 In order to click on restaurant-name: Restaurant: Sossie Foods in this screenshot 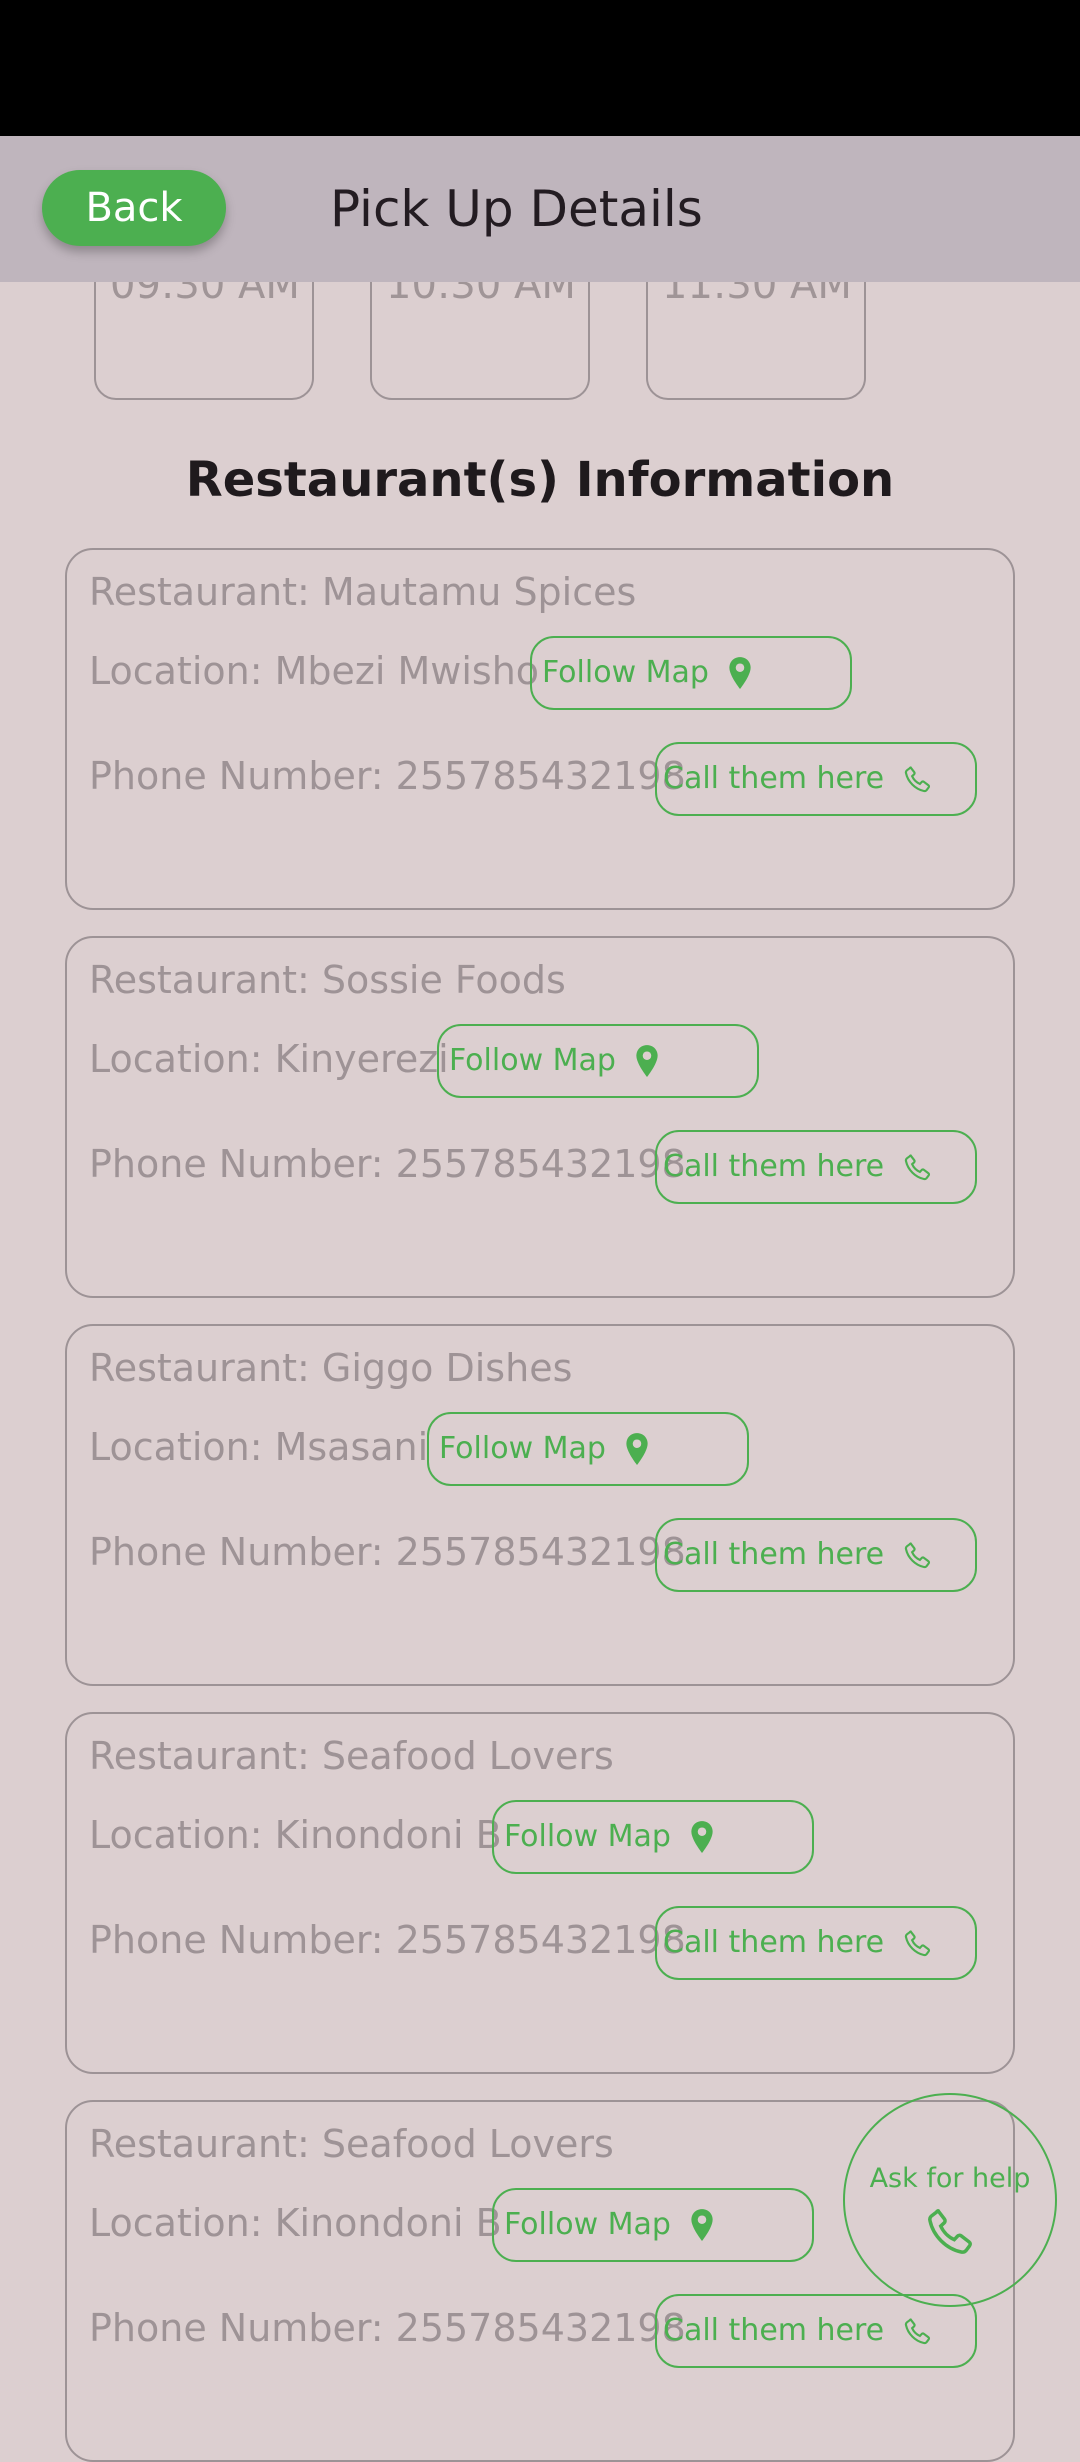, I will do `click(327, 980)`.